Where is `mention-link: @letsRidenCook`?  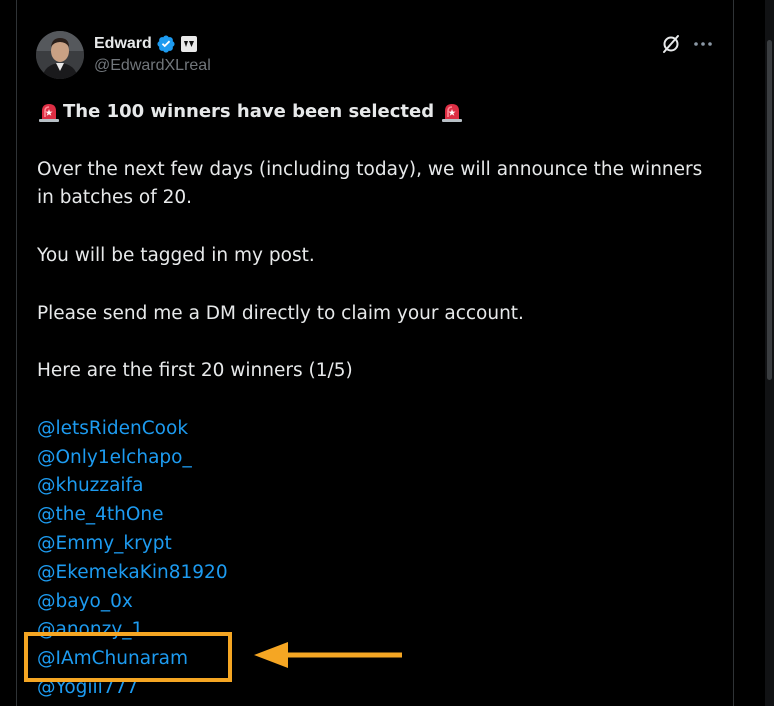 mention-link: @letsRidenCook is located at coordinates (382, 429).